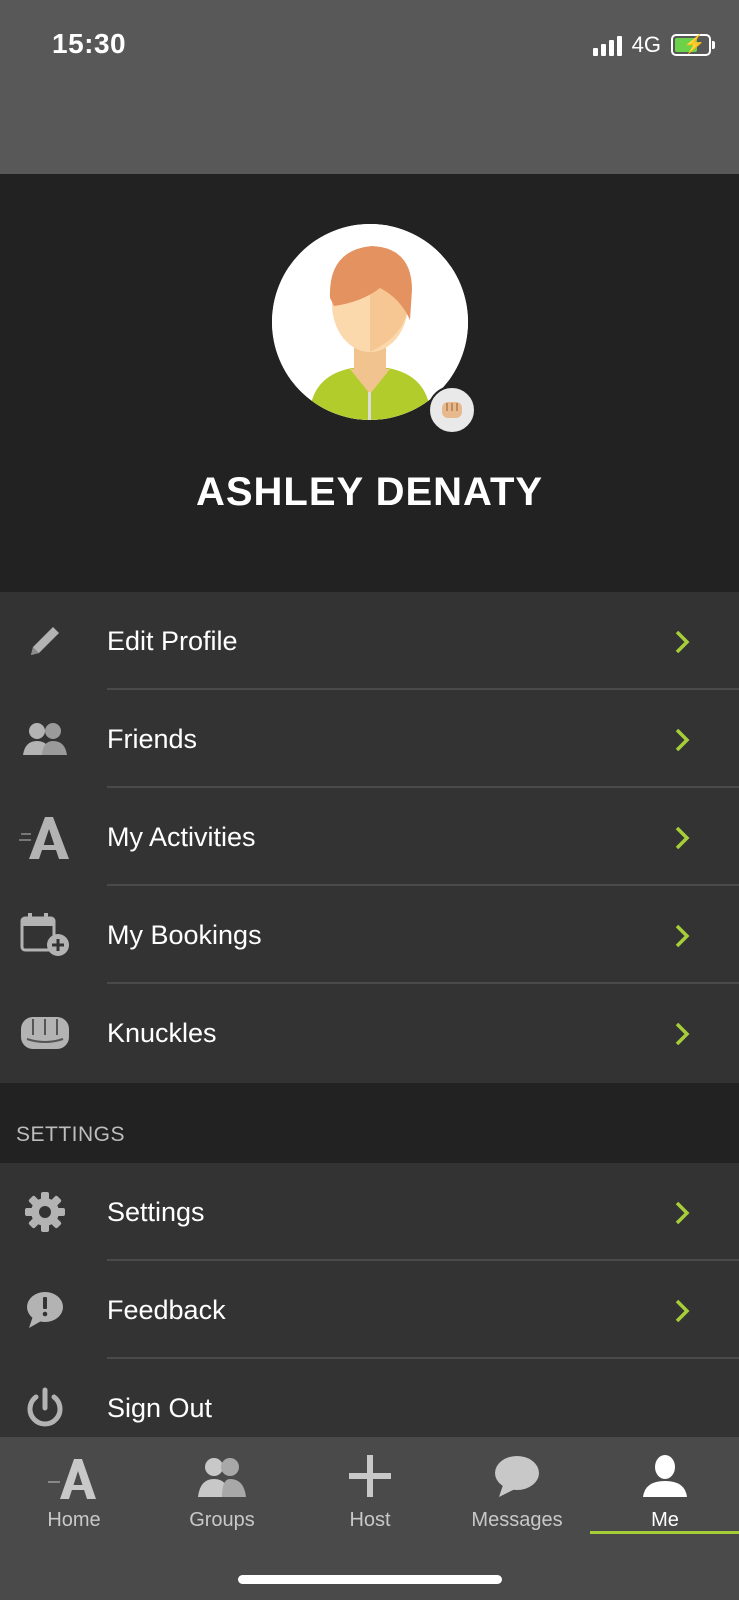 The width and height of the screenshot is (739, 1600). Describe the element at coordinates (369, 1212) in the screenshot. I see `menu-item-settings: Settings` at that location.